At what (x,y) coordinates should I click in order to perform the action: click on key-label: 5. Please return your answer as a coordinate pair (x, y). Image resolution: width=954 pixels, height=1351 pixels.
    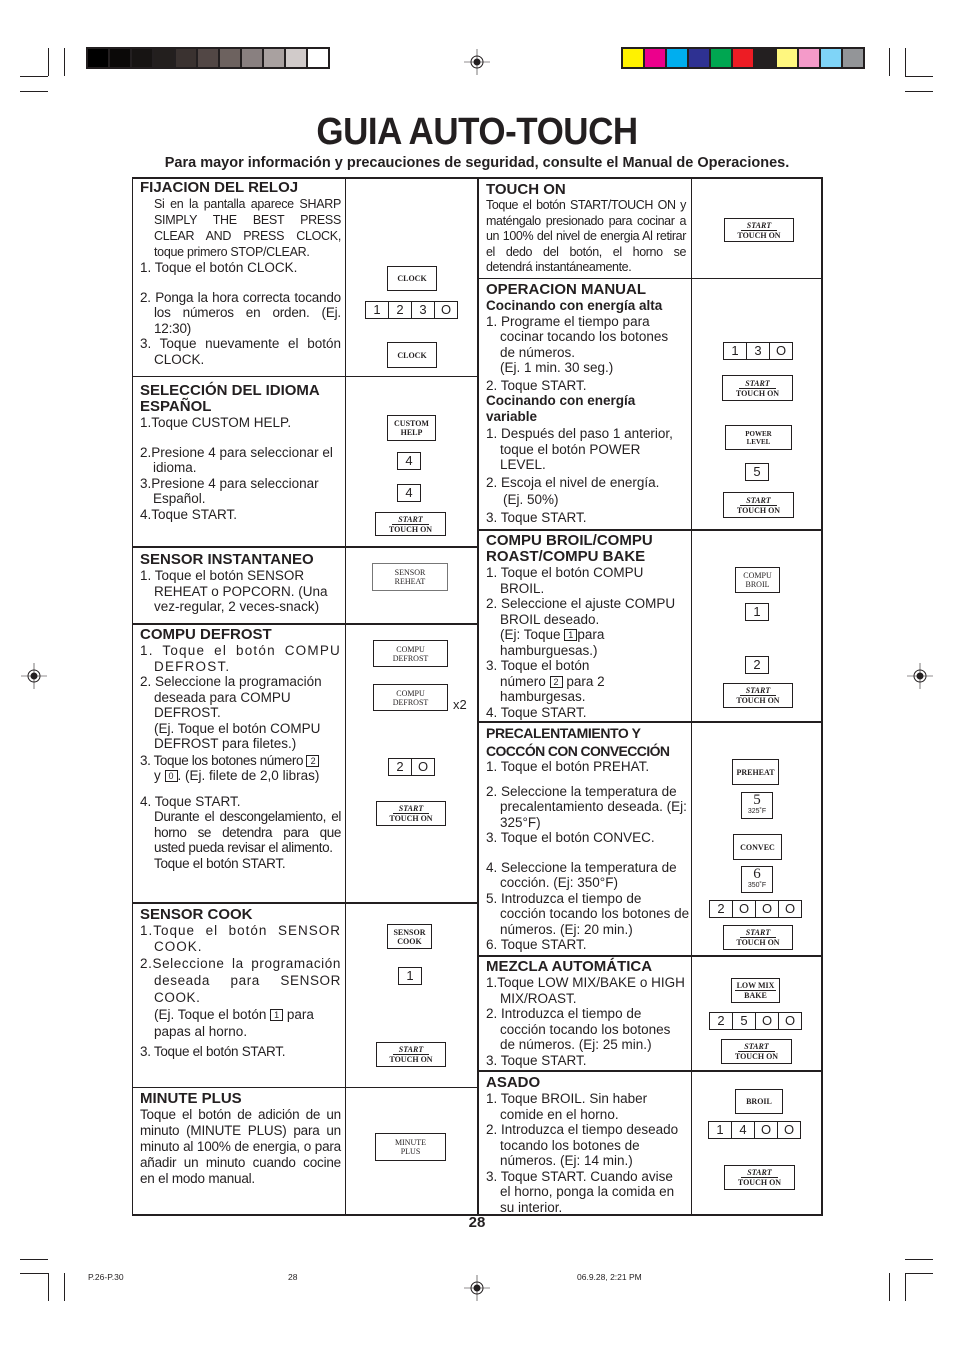
    Looking at the image, I should click on (757, 800).